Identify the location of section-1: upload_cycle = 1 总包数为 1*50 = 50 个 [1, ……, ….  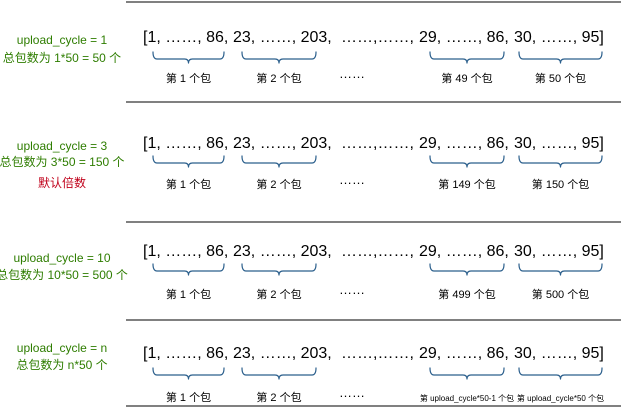
(303, 57).